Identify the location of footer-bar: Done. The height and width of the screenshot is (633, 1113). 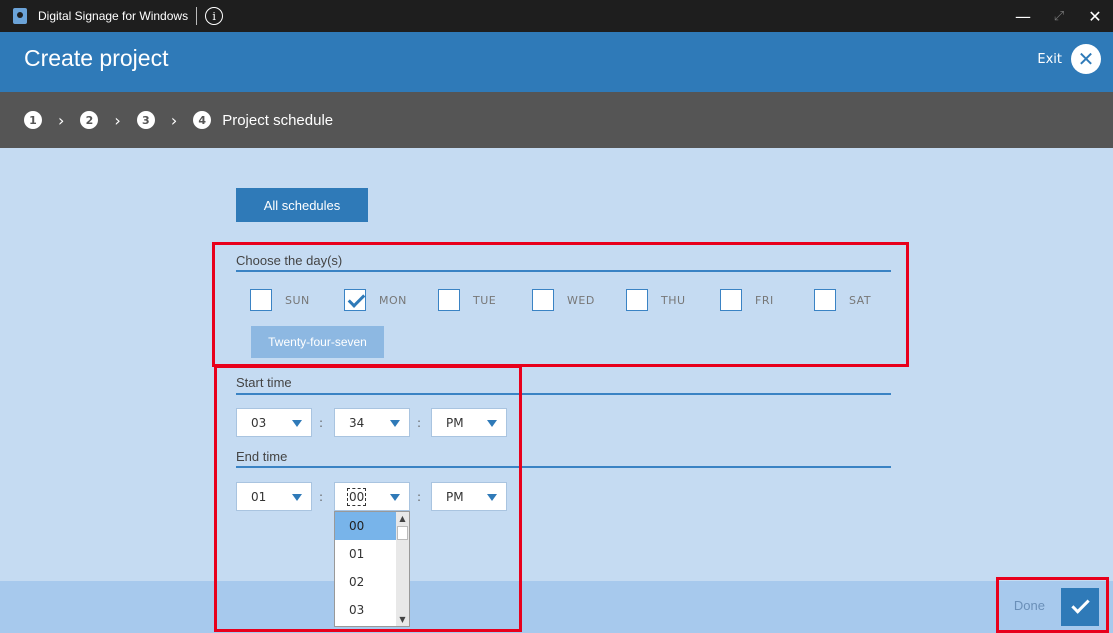
(556, 607).